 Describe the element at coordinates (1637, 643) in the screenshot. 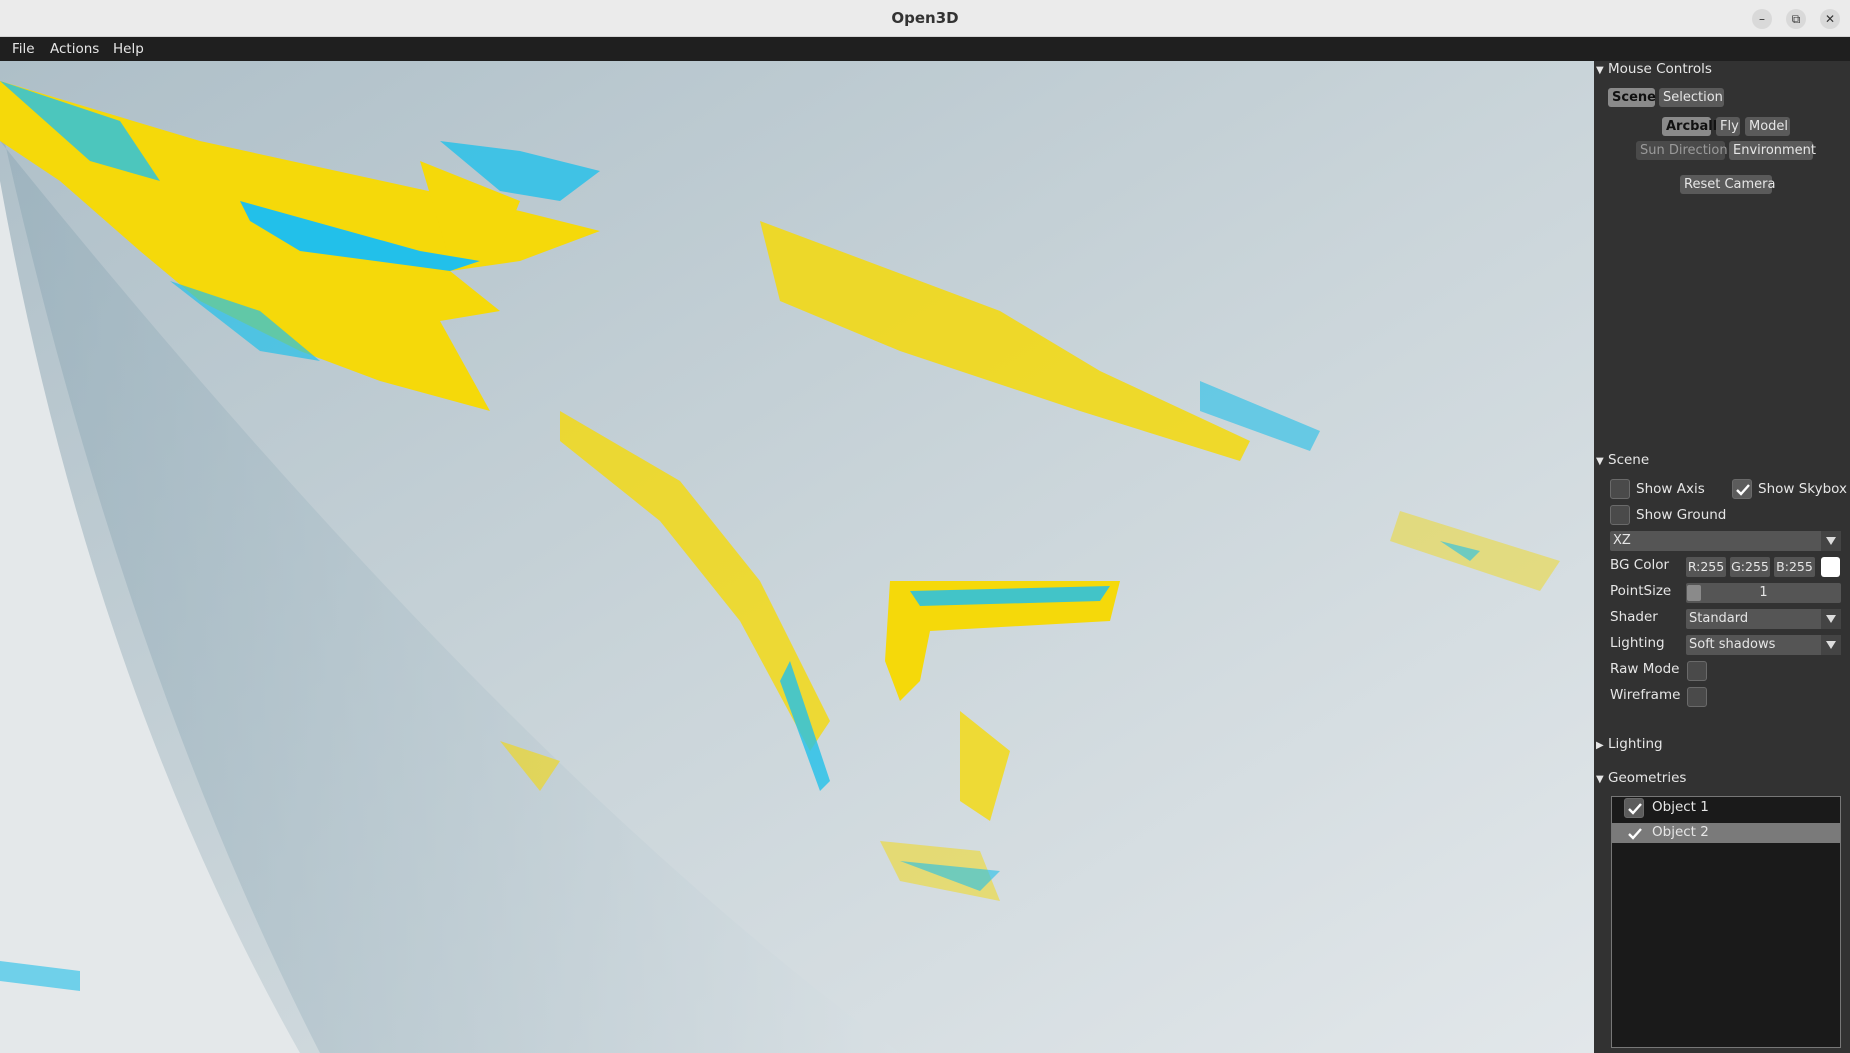

I see `lighting-label: Lighting` at that location.